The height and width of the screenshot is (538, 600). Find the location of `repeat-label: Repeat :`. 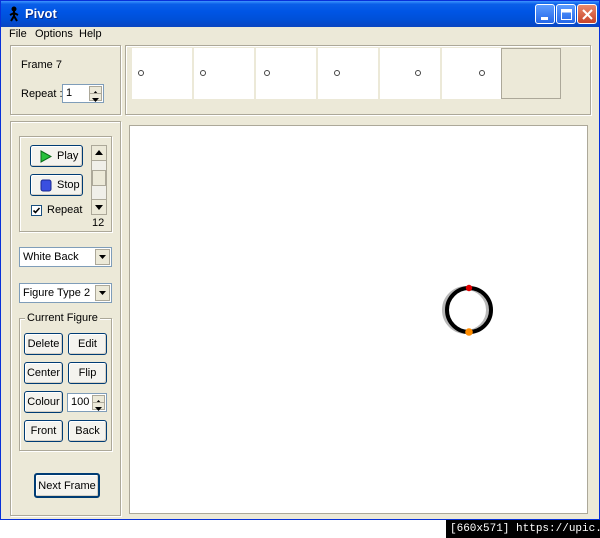

repeat-label: Repeat : is located at coordinates (42, 94).